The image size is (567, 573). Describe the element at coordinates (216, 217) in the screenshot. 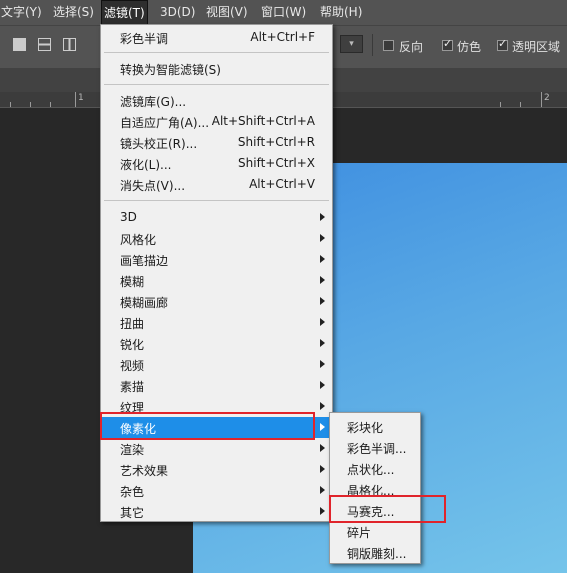

I see `menu-item-3d: 3D` at that location.